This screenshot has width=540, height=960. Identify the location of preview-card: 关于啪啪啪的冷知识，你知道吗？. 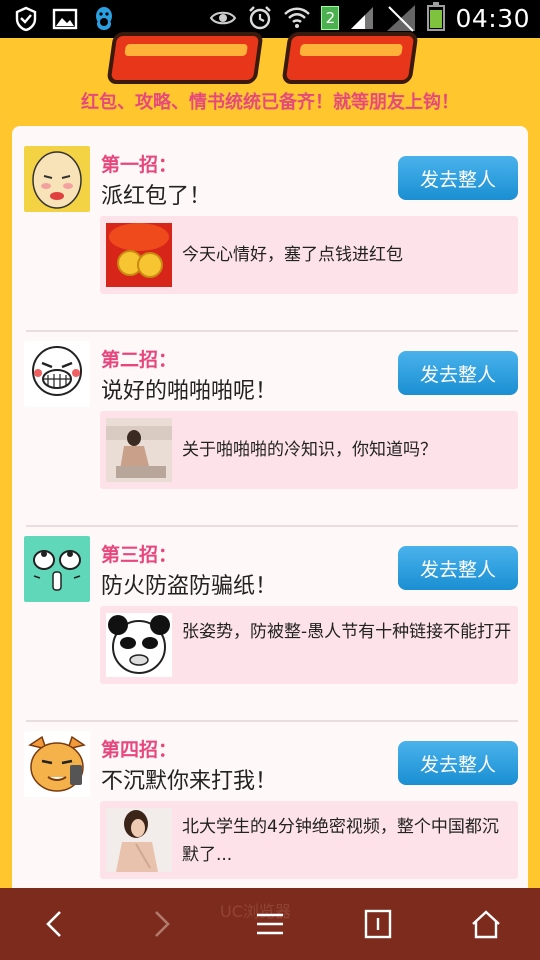
(309, 450).